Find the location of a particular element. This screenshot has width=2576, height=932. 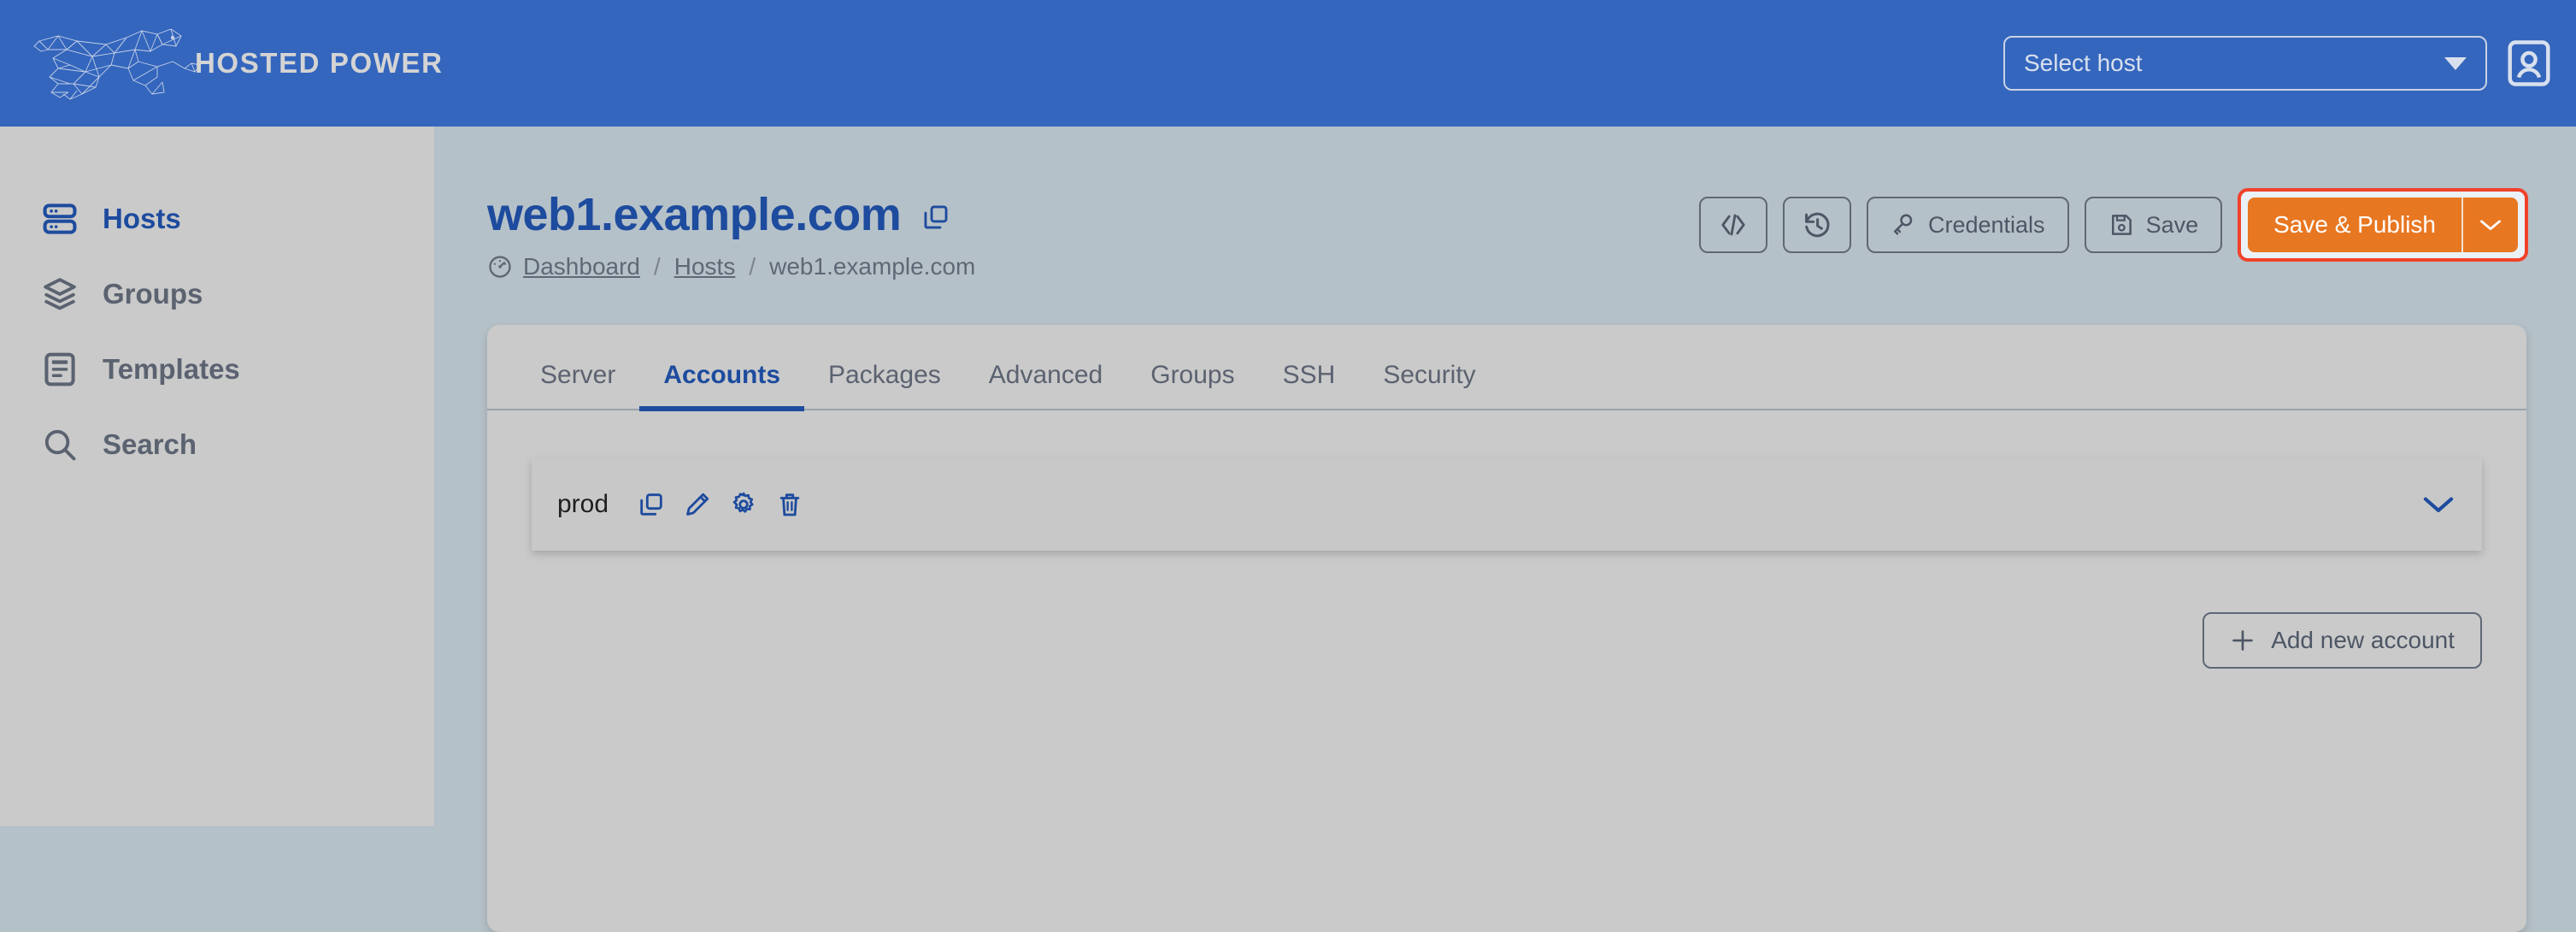

layers-icon is located at coordinates (60, 294).